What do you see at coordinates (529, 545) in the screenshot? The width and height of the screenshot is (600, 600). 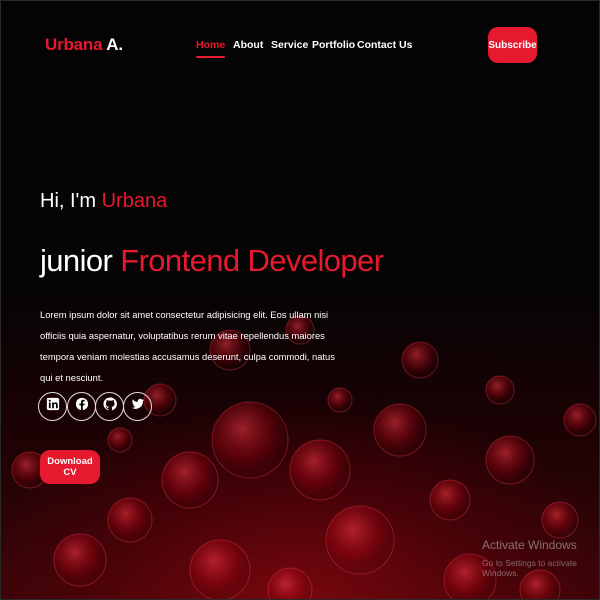 I see `activation-watermark-title: Activate Windows` at bounding box center [529, 545].